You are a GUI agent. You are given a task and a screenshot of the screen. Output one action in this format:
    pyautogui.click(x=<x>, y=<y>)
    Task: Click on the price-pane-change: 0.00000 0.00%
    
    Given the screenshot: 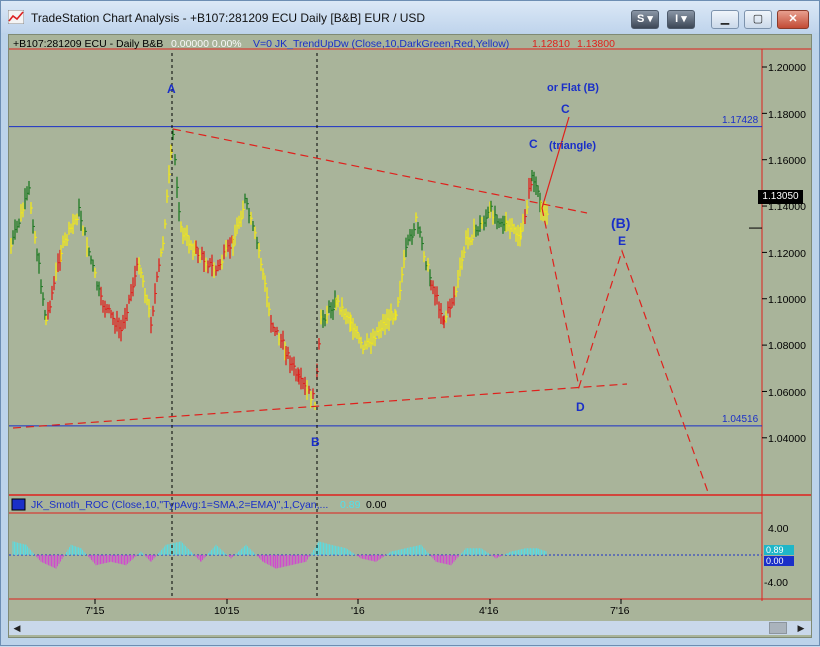 What is the action you would take?
    pyautogui.click(x=206, y=44)
    